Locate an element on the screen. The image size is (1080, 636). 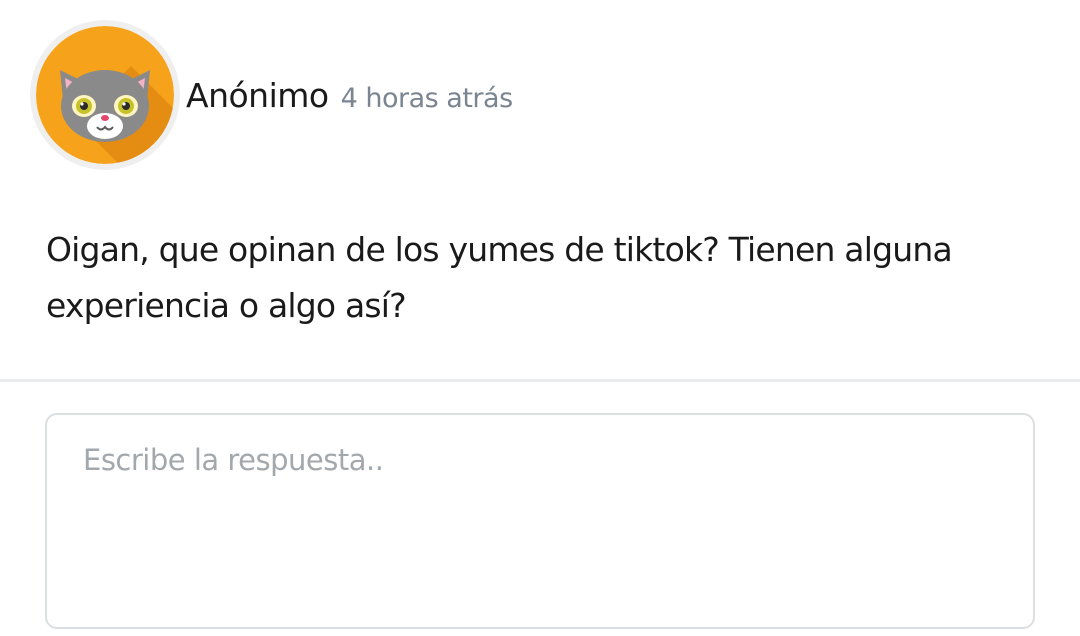
avatar is located at coordinates (105, 95).